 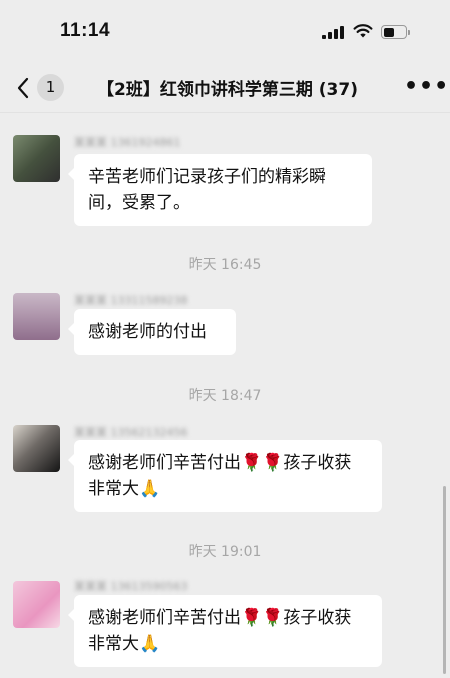 I want to click on timestamp: 昨天 18:47, so click(x=225, y=396).